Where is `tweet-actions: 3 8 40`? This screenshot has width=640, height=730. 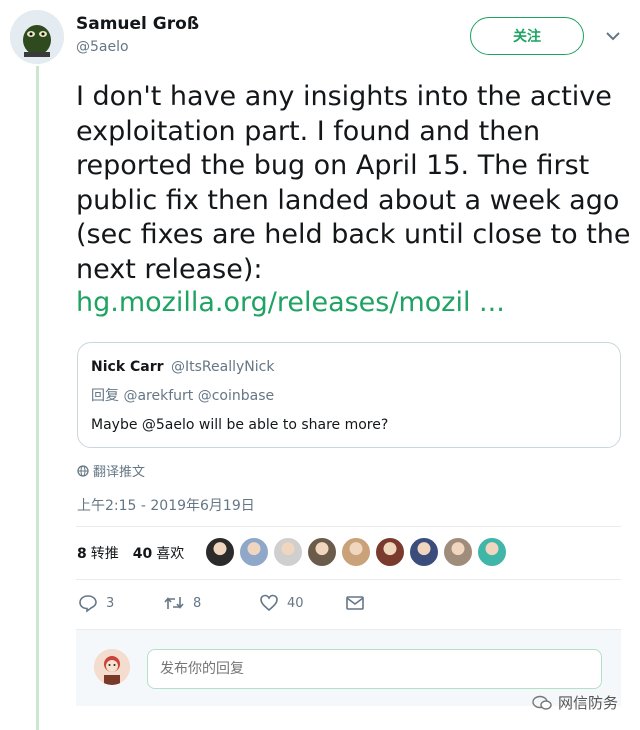
tweet-actions: 3 8 40 is located at coordinates (221, 603).